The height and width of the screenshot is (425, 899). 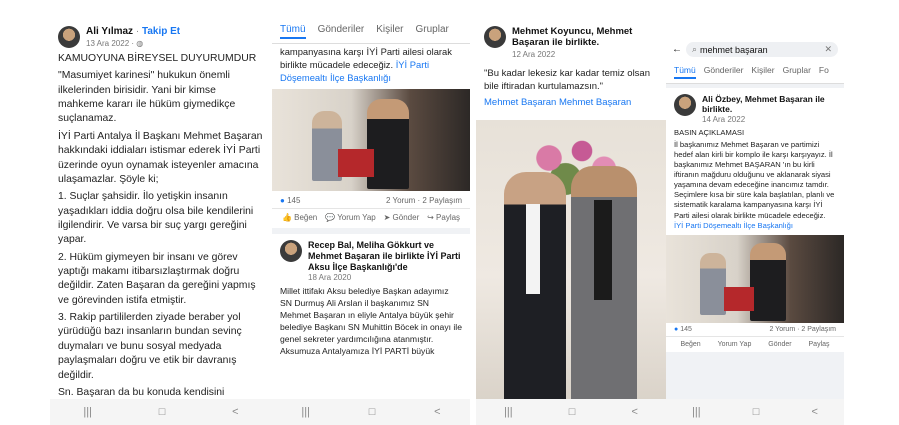 What do you see at coordinates (819, 344) in the screenshot?
I see `share-button: Paylaş` at bounding box center [819, 344].